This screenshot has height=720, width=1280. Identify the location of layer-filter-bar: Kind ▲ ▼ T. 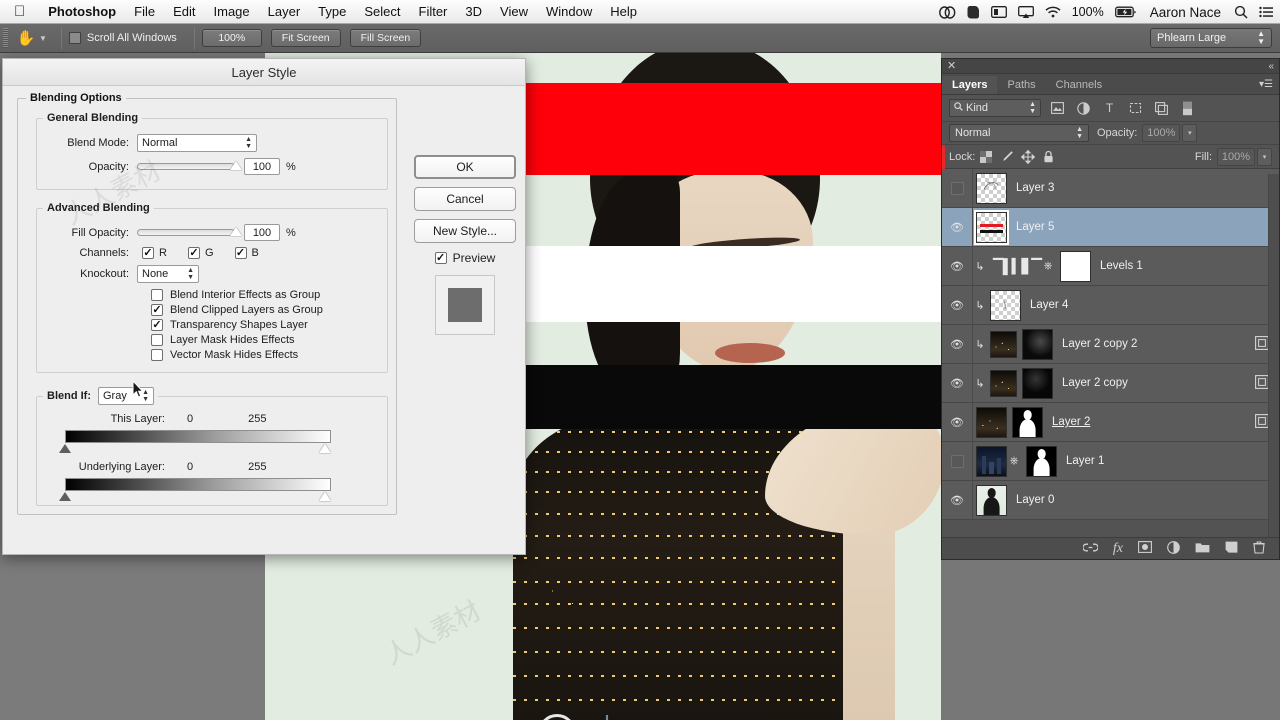
(1110, 108).